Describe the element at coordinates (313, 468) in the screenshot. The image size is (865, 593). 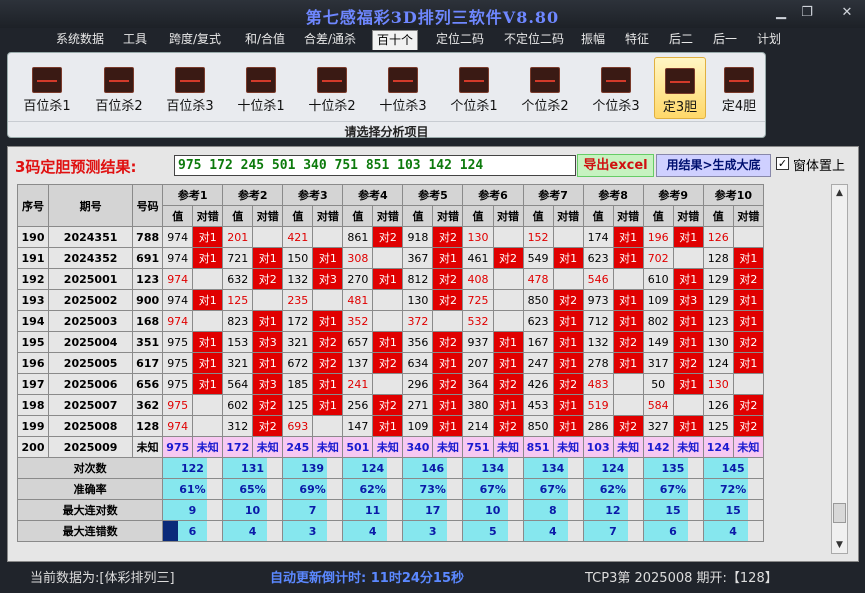
I see `stats-value: 139` at that location.